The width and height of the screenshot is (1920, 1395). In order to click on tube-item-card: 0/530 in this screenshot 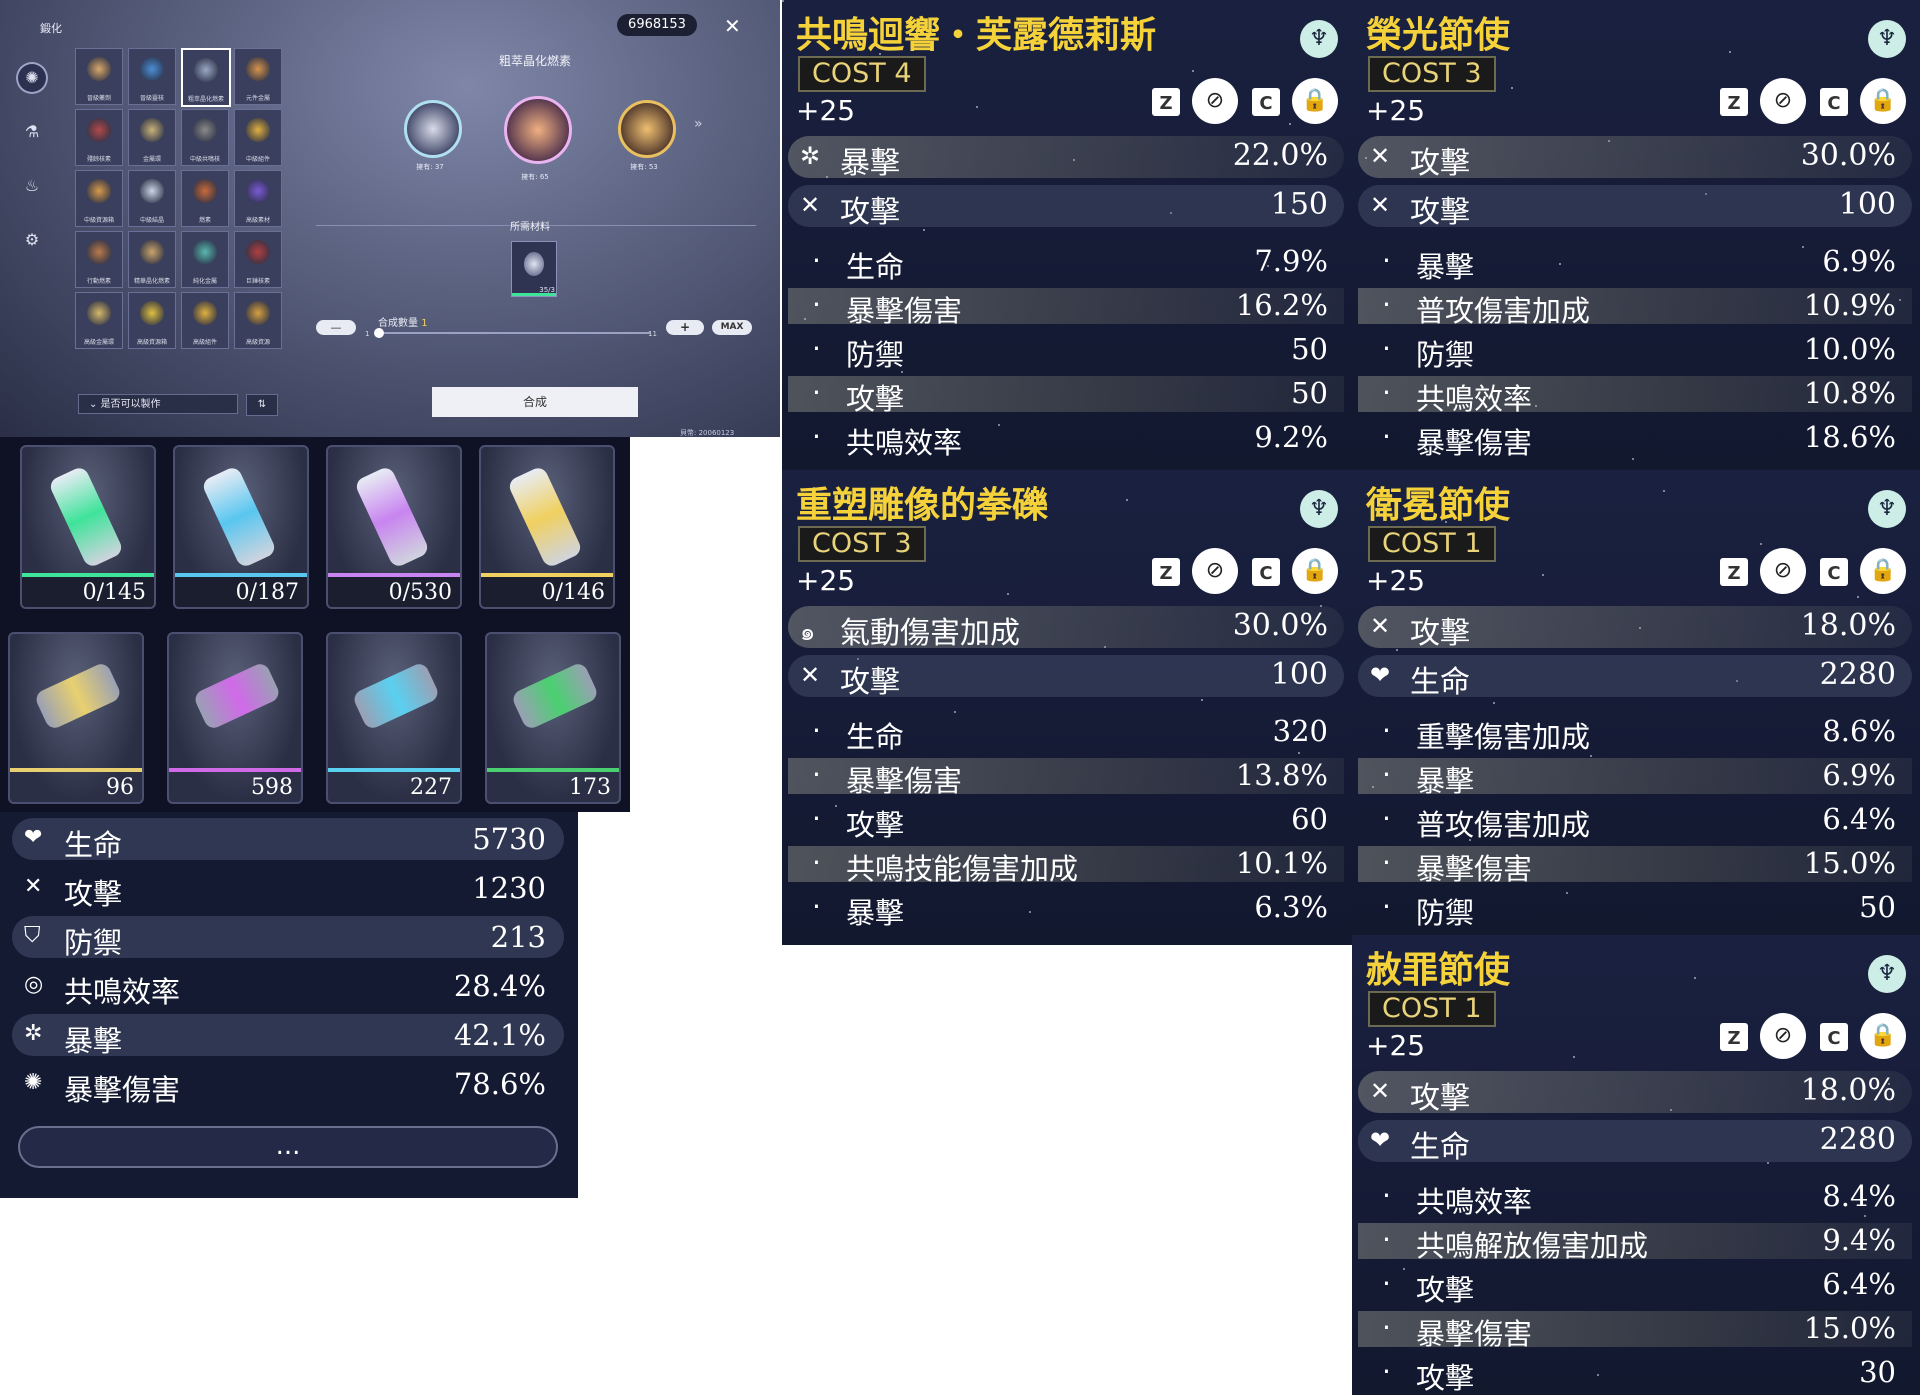, I will do `click(394, 527)`.